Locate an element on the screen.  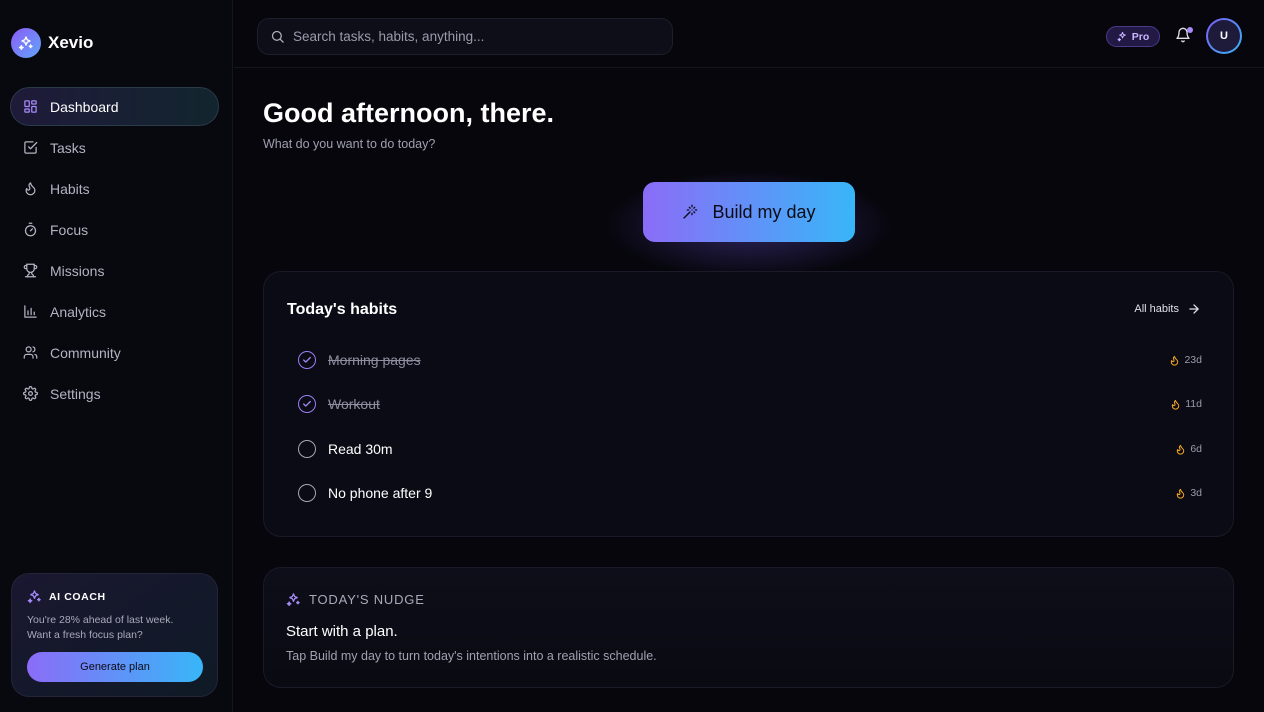
ai-coach-line-2: Want a fresh focus plan? is located at coordinates (85, 635).